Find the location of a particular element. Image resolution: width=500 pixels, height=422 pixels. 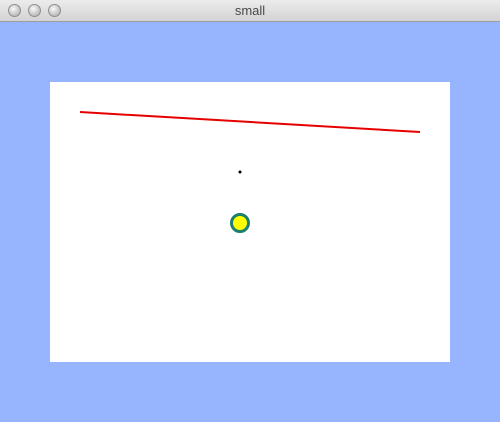

window-title: small is located at coordinates (250, 10).